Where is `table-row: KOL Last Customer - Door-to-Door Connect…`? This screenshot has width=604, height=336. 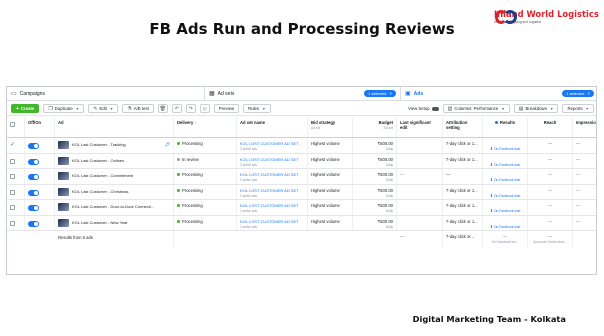
table-row: KOL Last Customer - Door-to-Door Connect… is located at coordinates (301, 208).